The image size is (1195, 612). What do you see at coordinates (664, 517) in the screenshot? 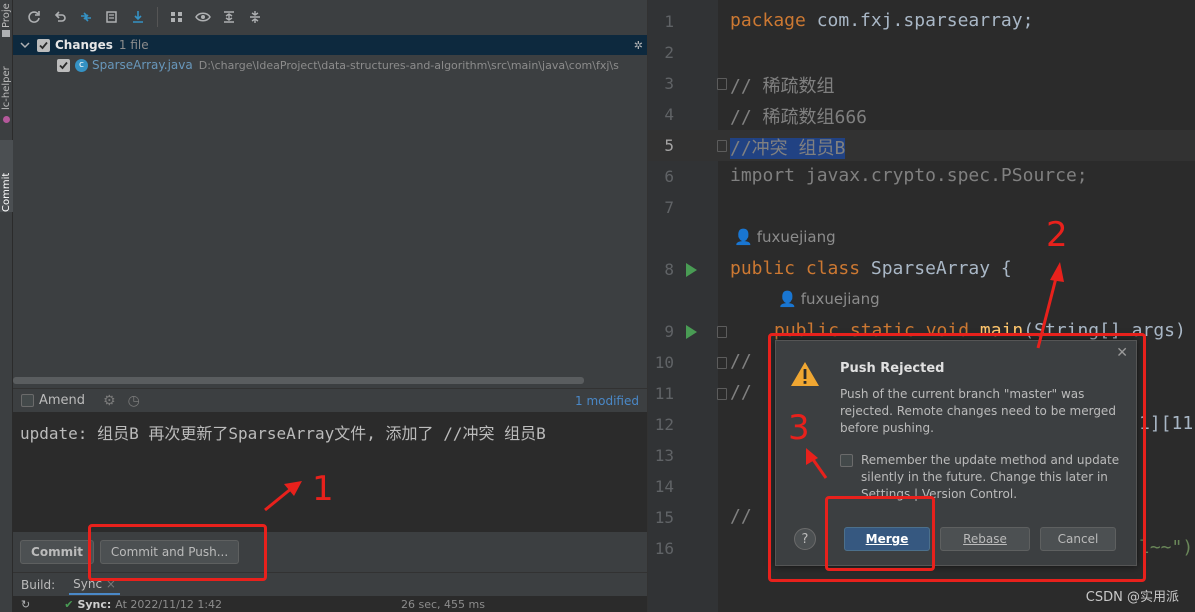
I see `line-number: 15` at bounding box center [664, 517].